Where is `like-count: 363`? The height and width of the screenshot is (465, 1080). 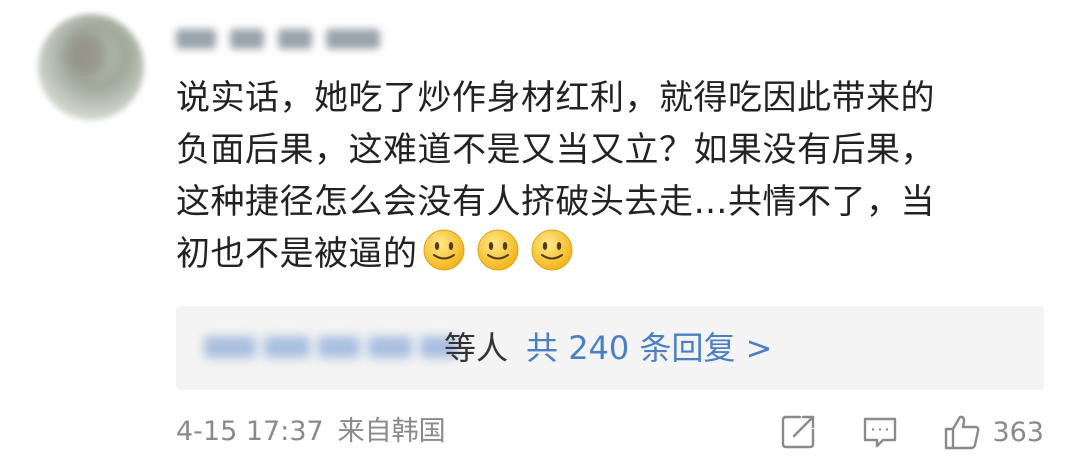
like-count: 363 is located at coordinates (1018, 432).